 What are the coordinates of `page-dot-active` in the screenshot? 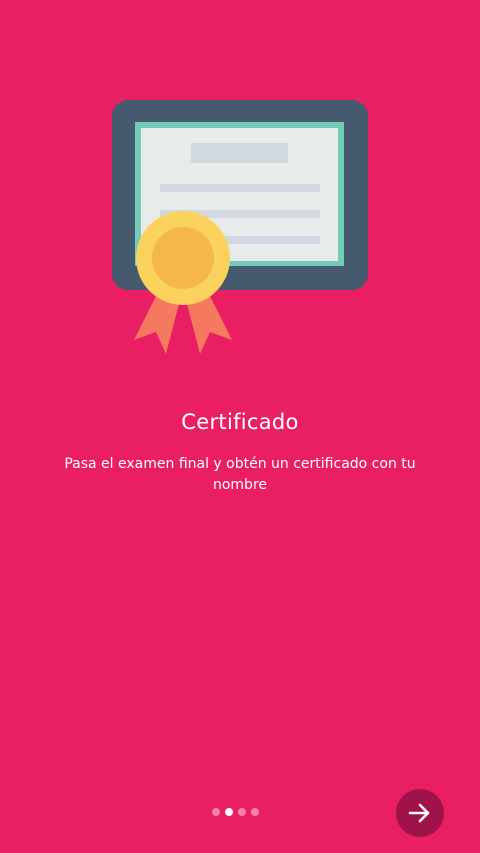 It's located at (229, 812).